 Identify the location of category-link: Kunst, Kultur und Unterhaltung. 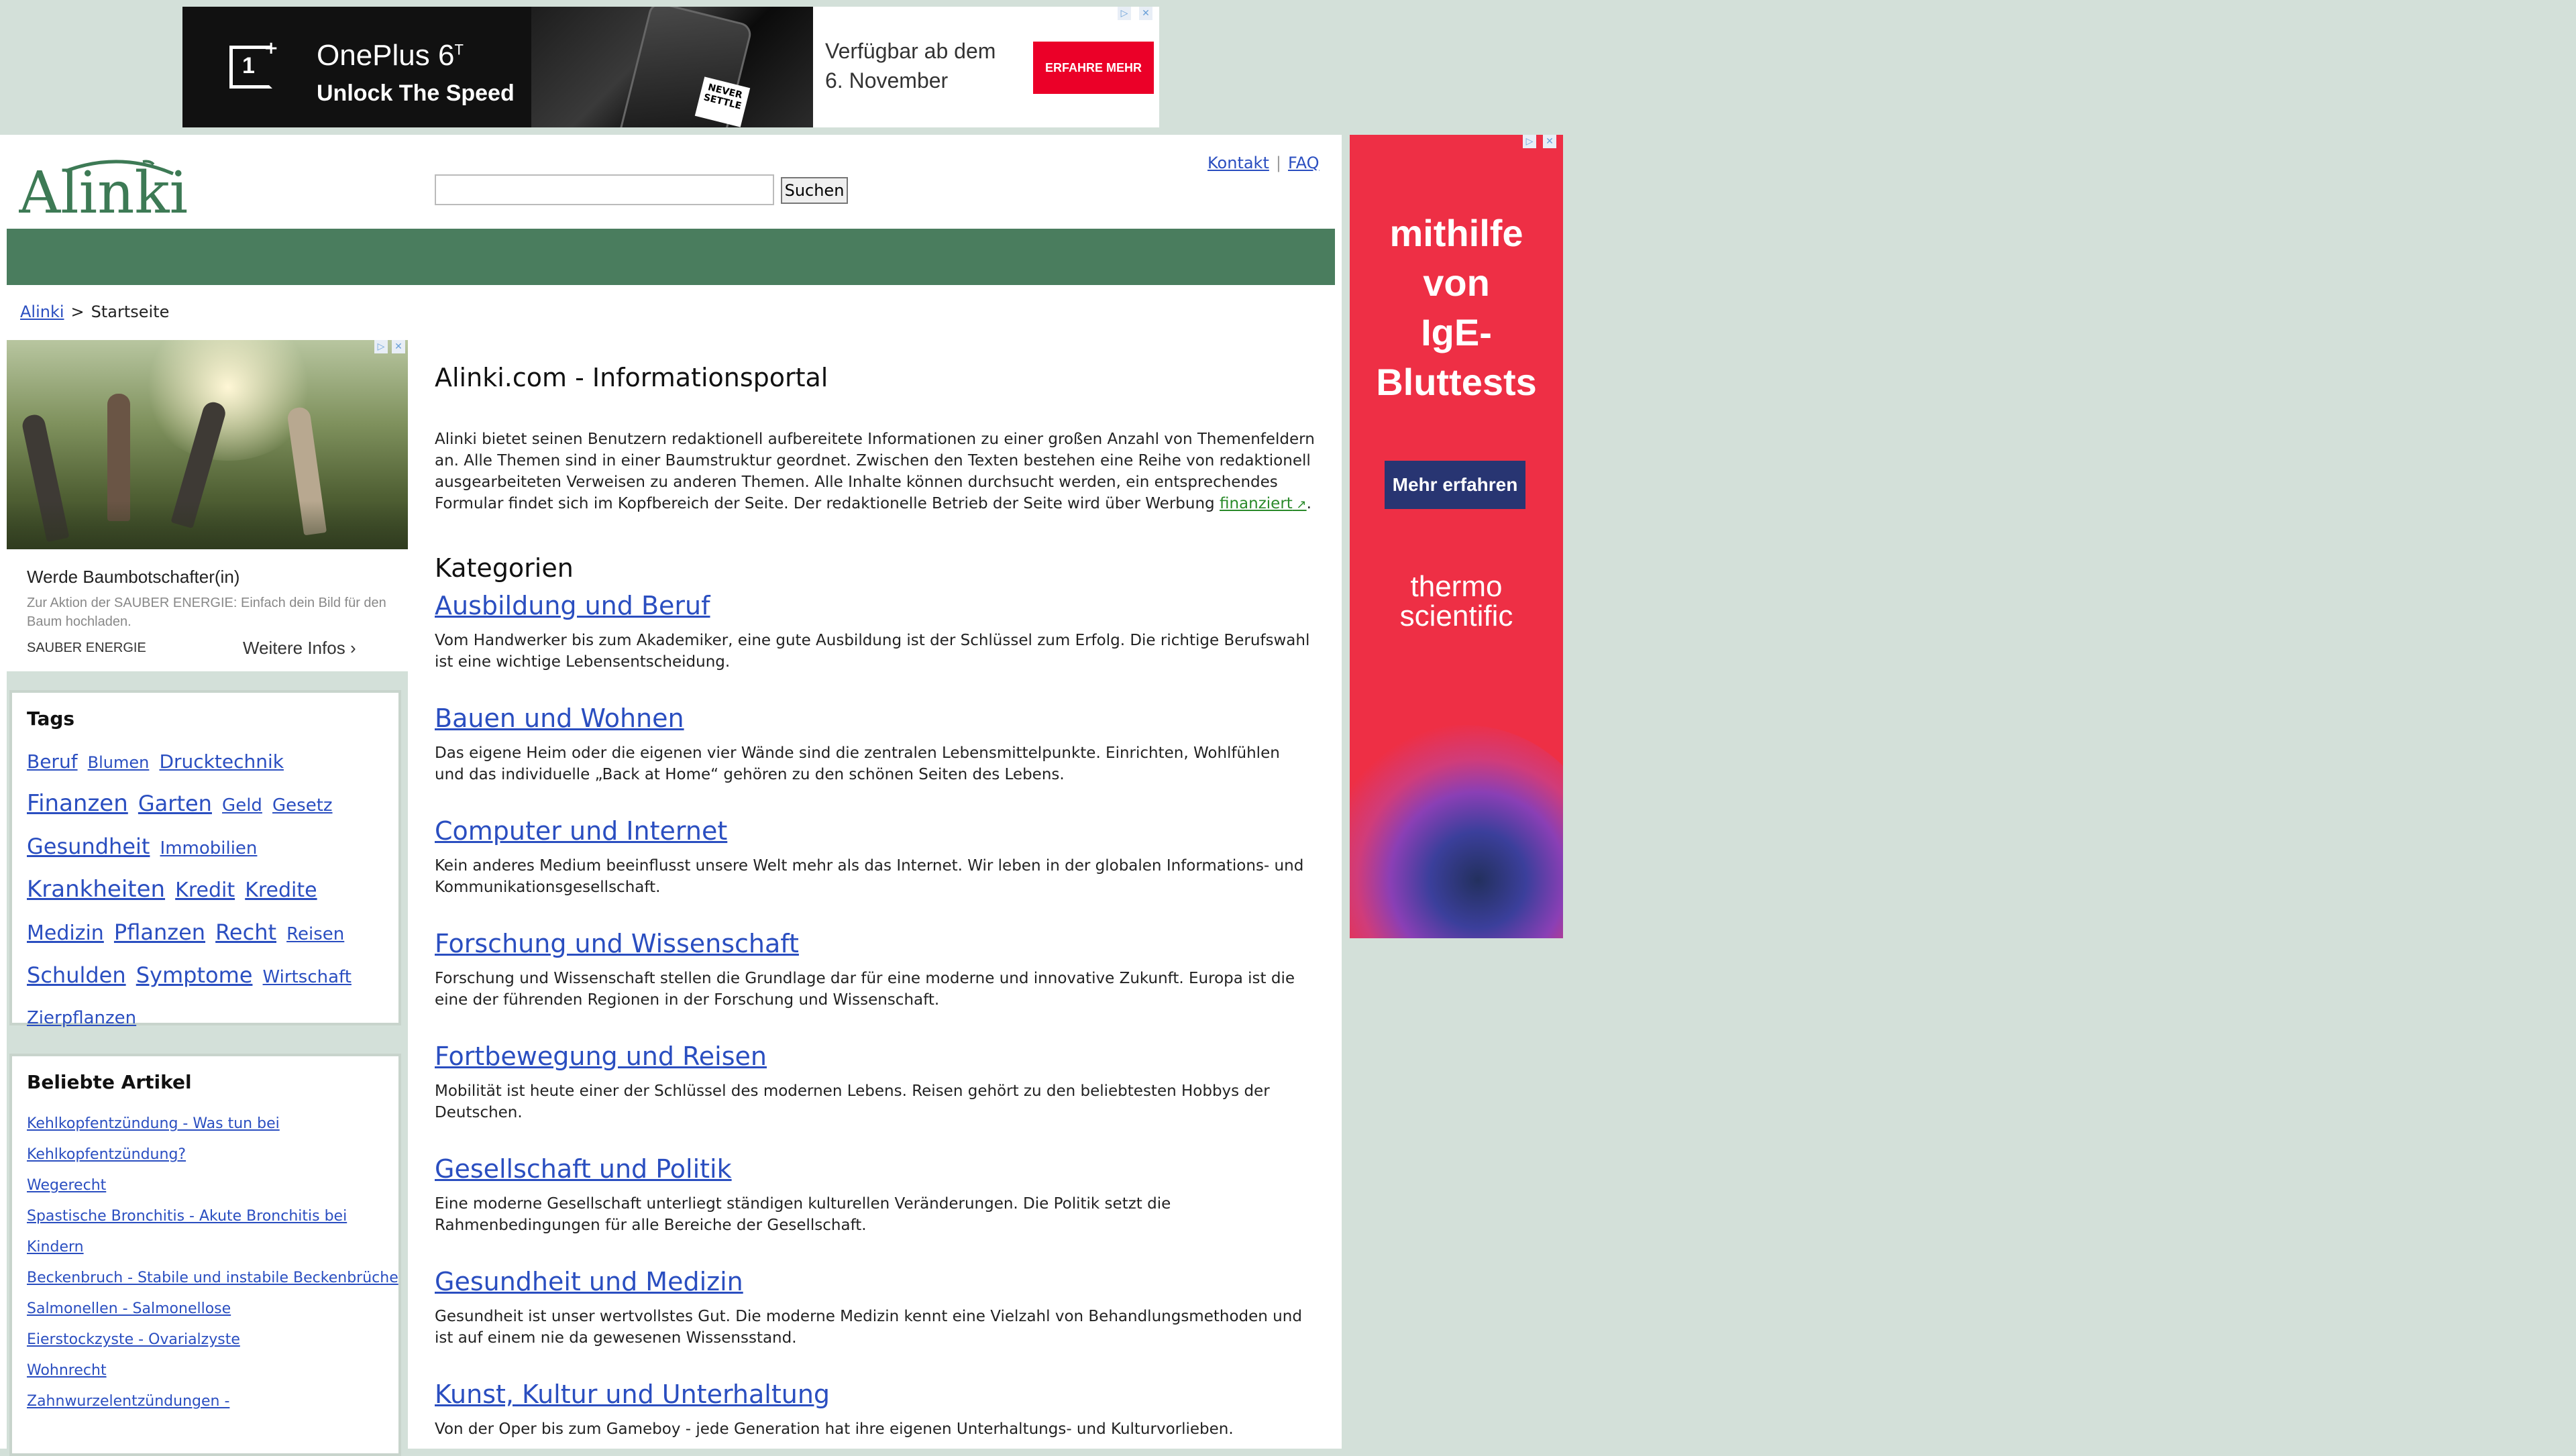
(632, 1394).